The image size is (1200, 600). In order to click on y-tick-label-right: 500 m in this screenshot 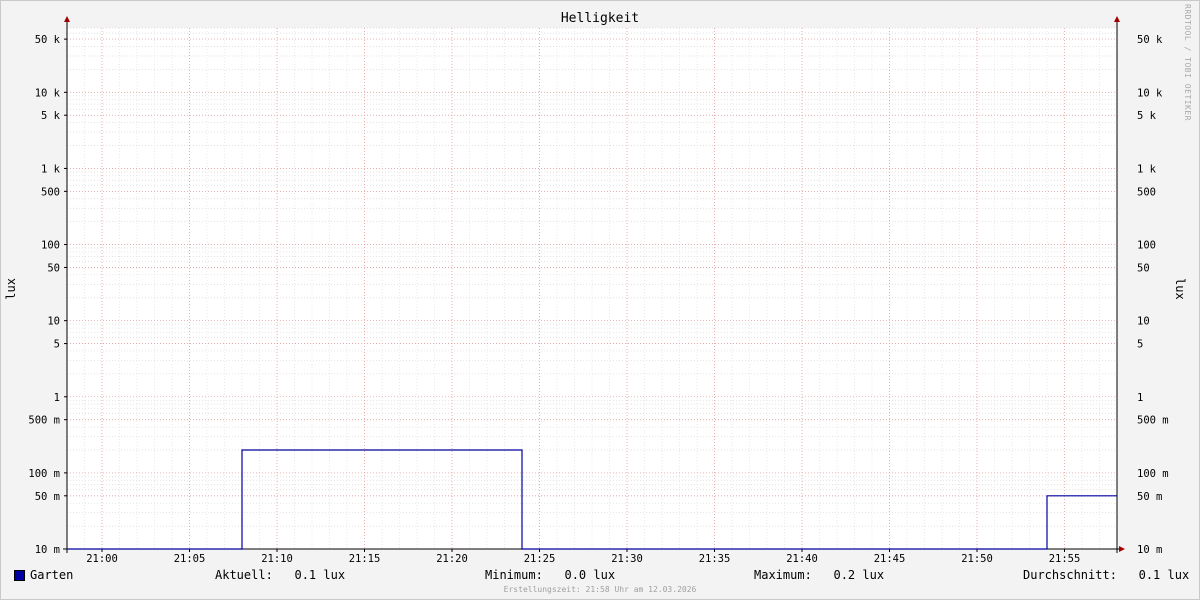, I will do `click(1153, 421)`.